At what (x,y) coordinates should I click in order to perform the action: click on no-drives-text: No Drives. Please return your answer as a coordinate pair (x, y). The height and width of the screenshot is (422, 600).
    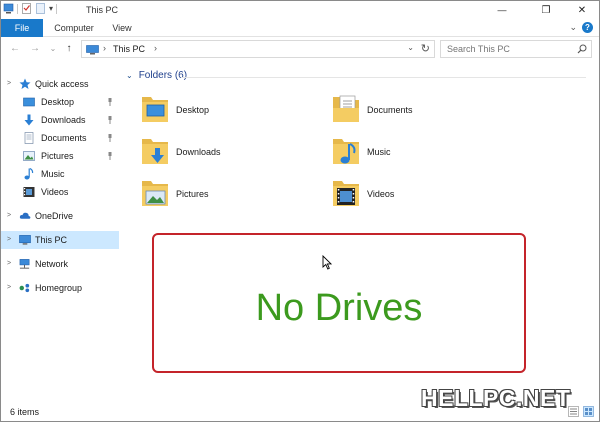
    Looking at the image, I should click on (339, 308).